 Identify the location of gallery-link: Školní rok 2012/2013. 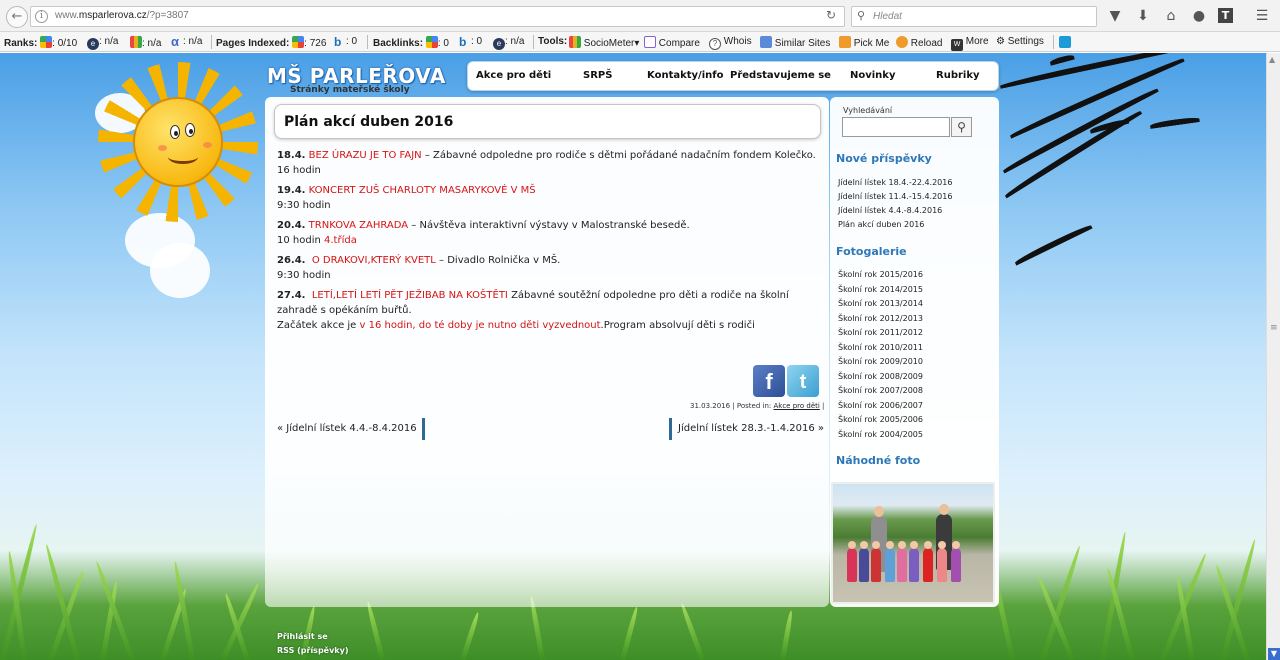
(880, 318).